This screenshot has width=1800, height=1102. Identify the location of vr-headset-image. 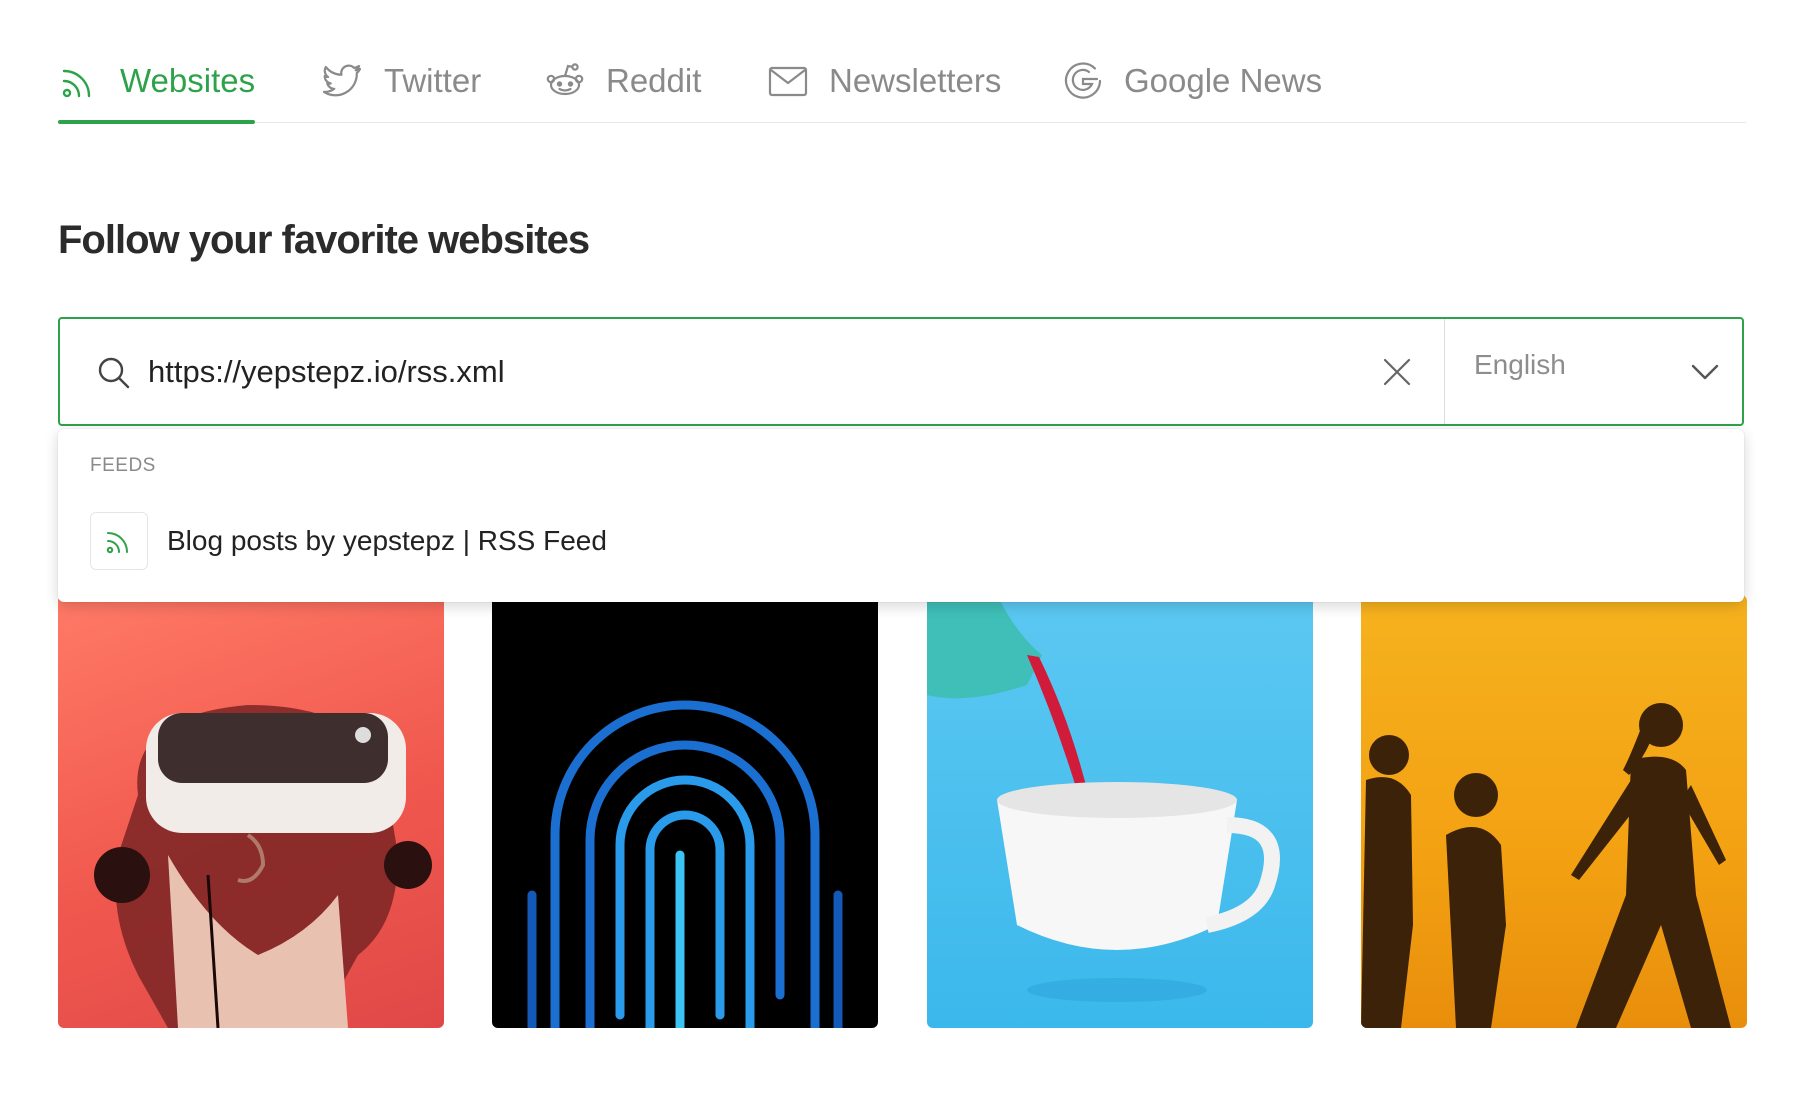
(263, 866).